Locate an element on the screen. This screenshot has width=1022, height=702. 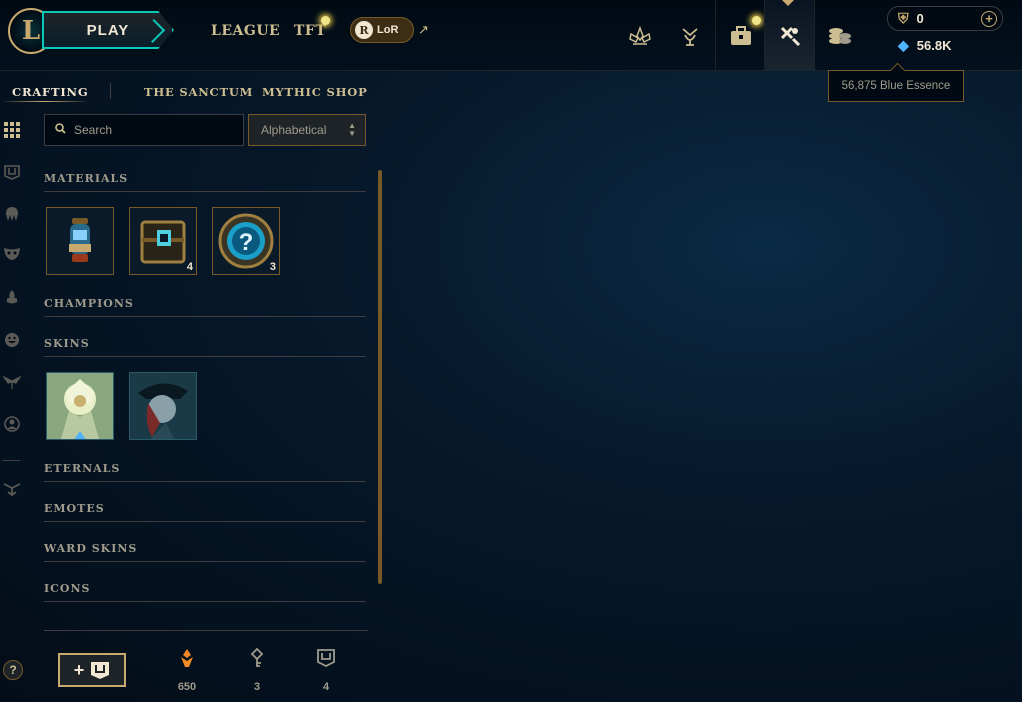
tab-the-sanctum: THE SANCTUM is located at coordinates (198, 92).